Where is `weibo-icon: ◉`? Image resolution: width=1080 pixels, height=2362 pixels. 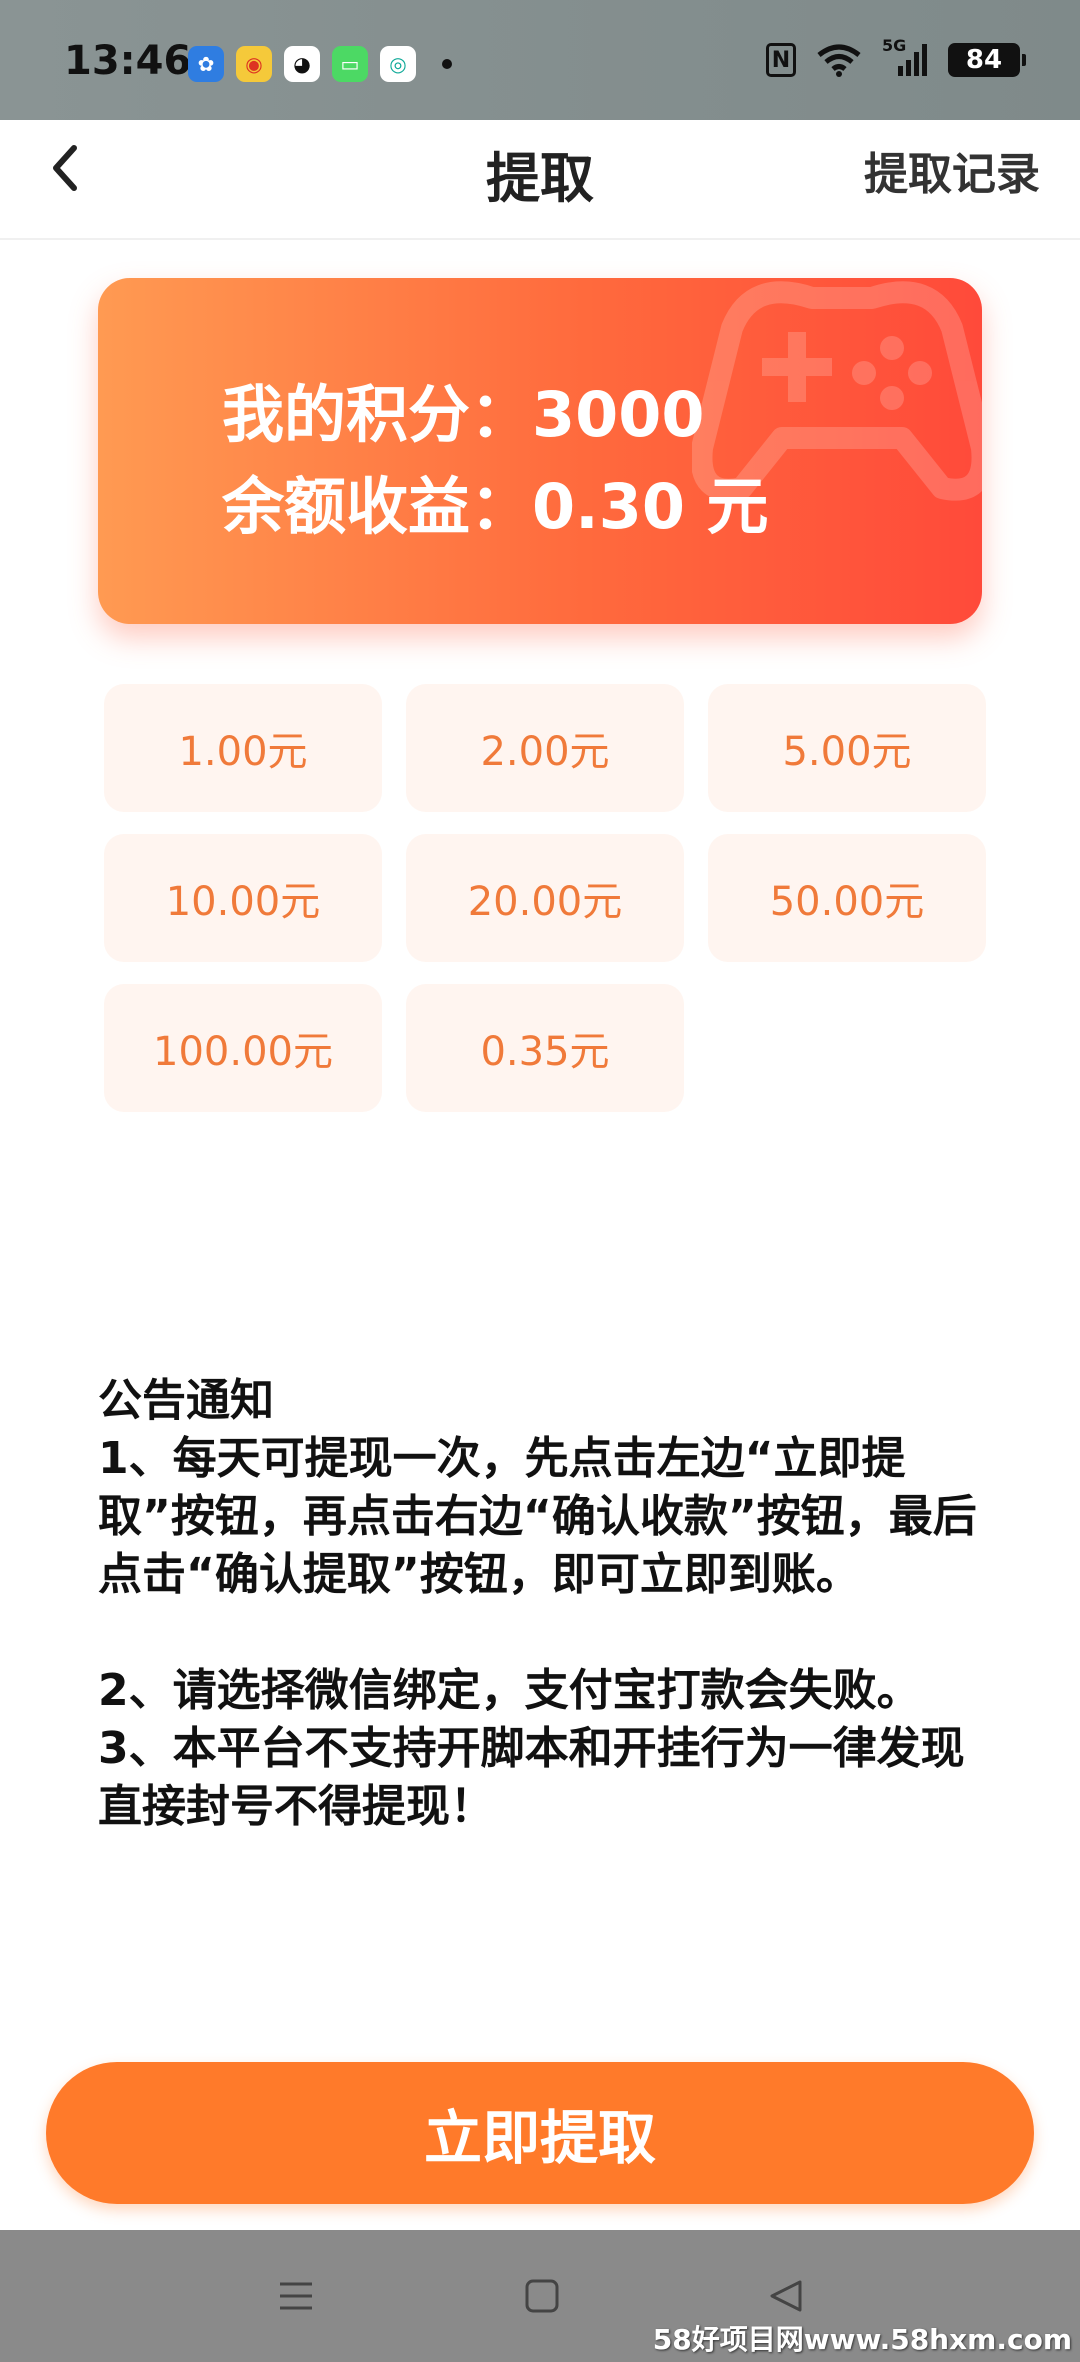 weibo-icon: ◉ is located at coordinates (254, 64).